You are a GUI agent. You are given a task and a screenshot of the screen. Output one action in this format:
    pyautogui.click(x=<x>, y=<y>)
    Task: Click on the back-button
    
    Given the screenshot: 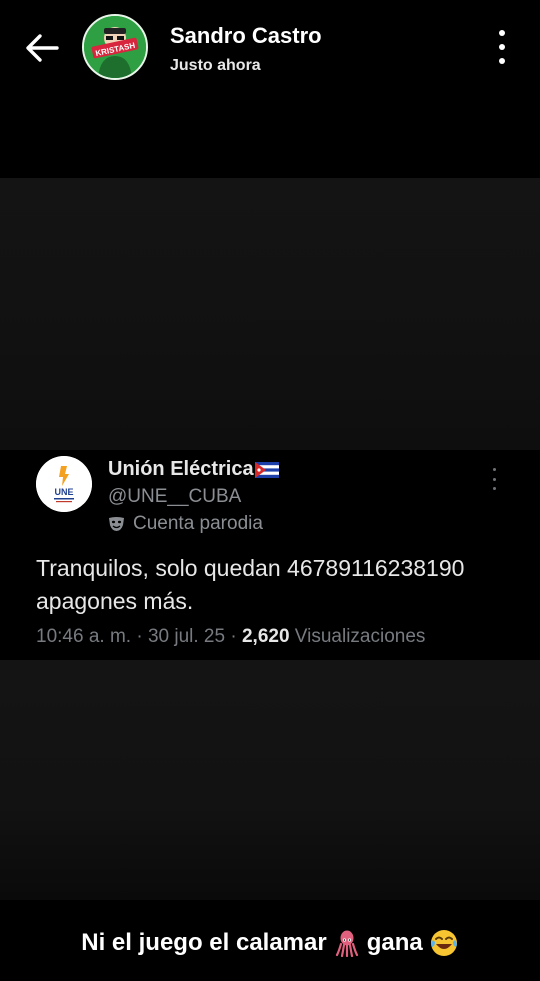 What is the action you would take?
    pyautogui.click(x=42, y=48)
    